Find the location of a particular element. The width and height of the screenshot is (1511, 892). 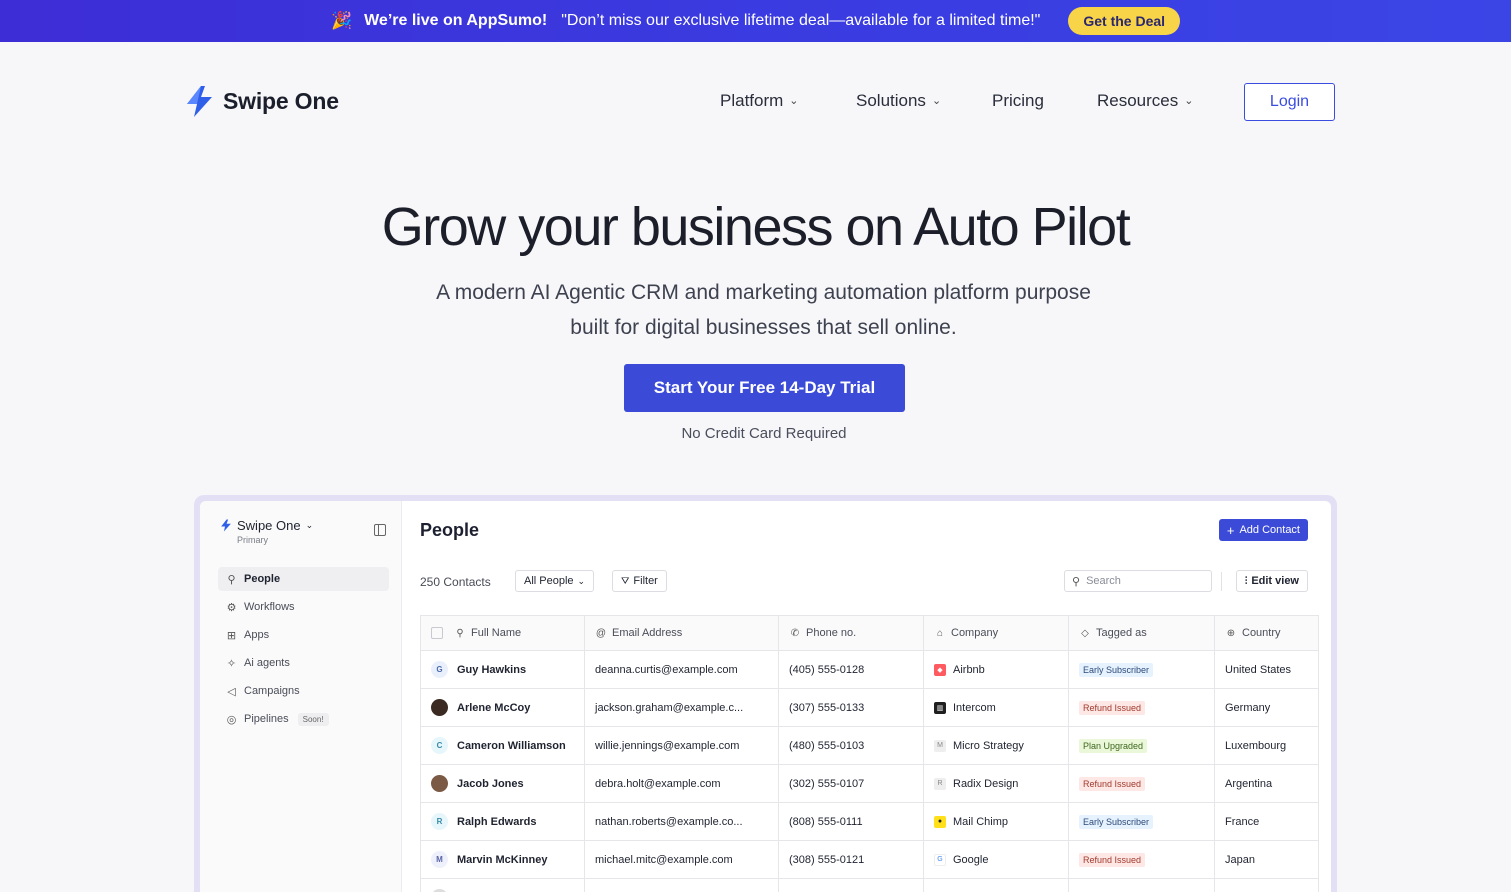

tag-badge: Refund Issued is located at coordinates (1112, 707).